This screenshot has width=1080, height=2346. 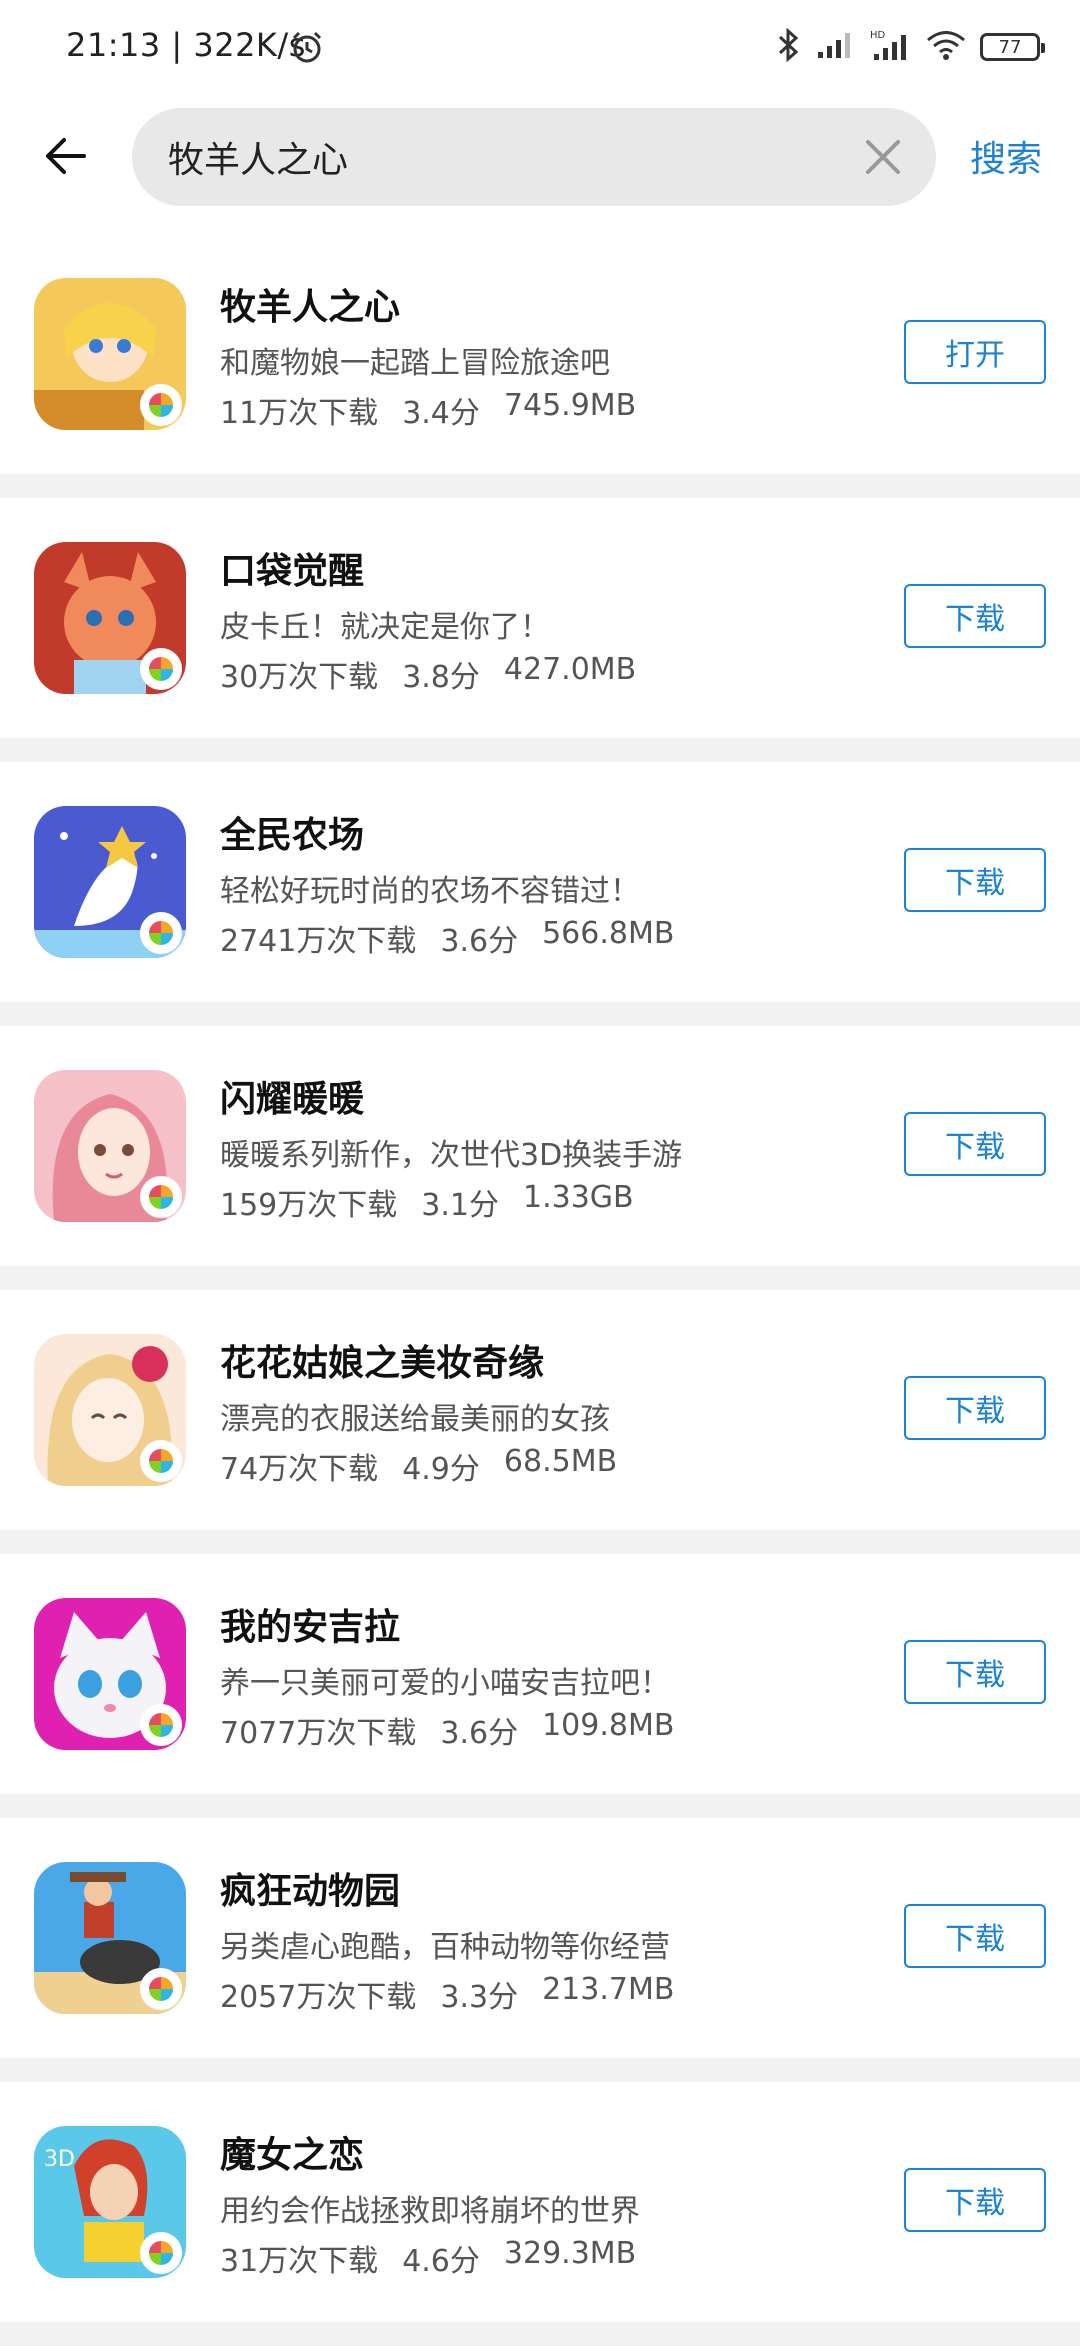 What do you see at coordinates (310, 307) in the screenshot?
I see `app-name: 牧羊人之心` at bounding box center [310, 307].